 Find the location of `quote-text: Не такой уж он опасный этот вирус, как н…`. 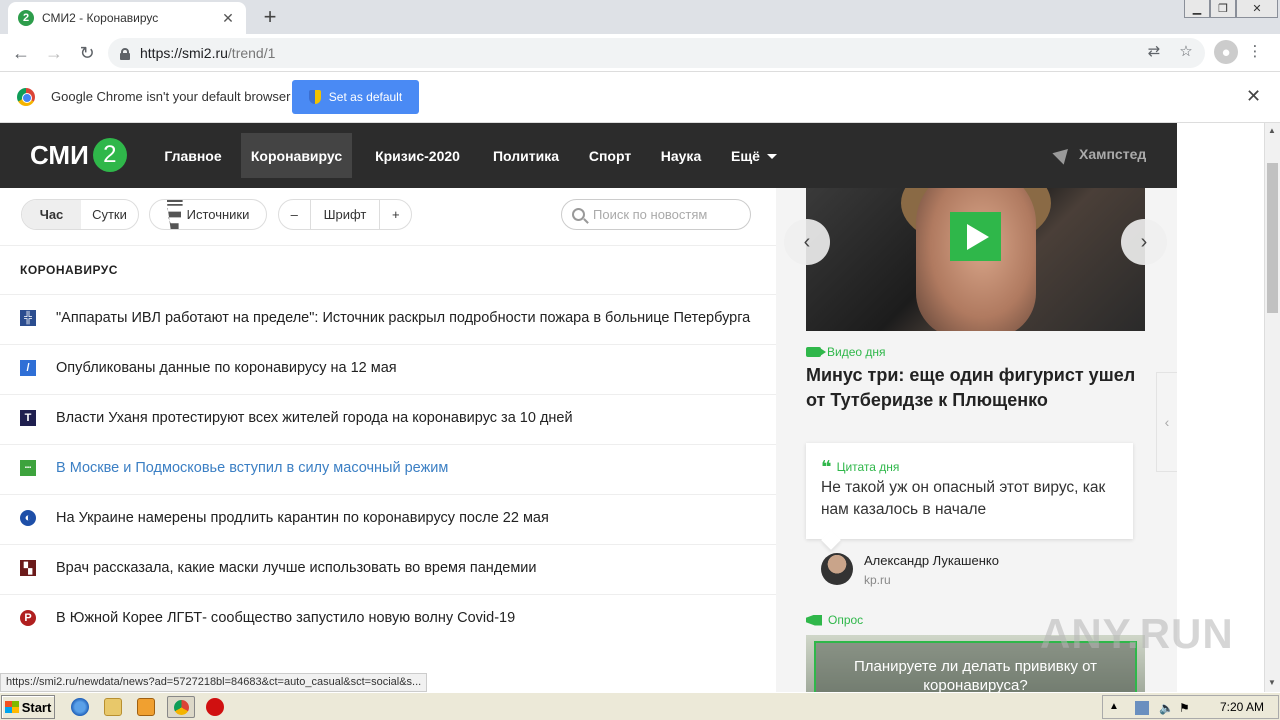

quote-text: Не такой уж он опасный этот вирус, как н… is located at coordinates (963, 498).